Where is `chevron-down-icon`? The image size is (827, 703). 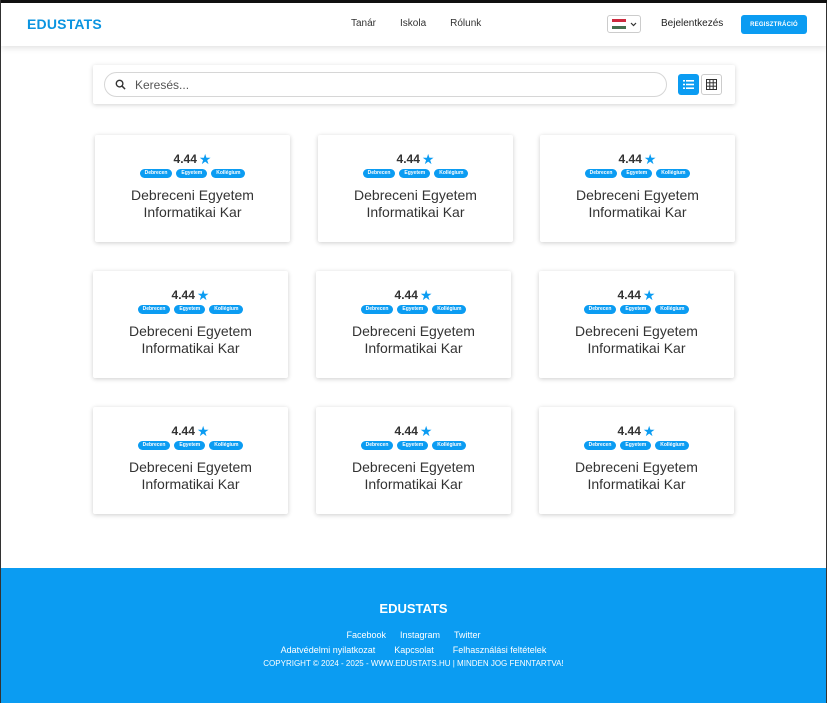 chevron-down-icon is located at coordinates (633, 24).